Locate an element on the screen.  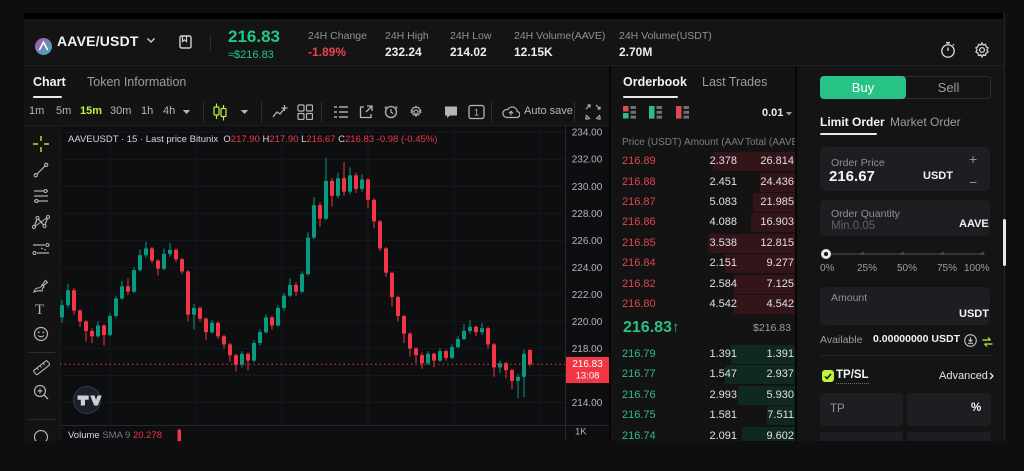
svg-text: 222.00 is located at coordinates (587, 295).